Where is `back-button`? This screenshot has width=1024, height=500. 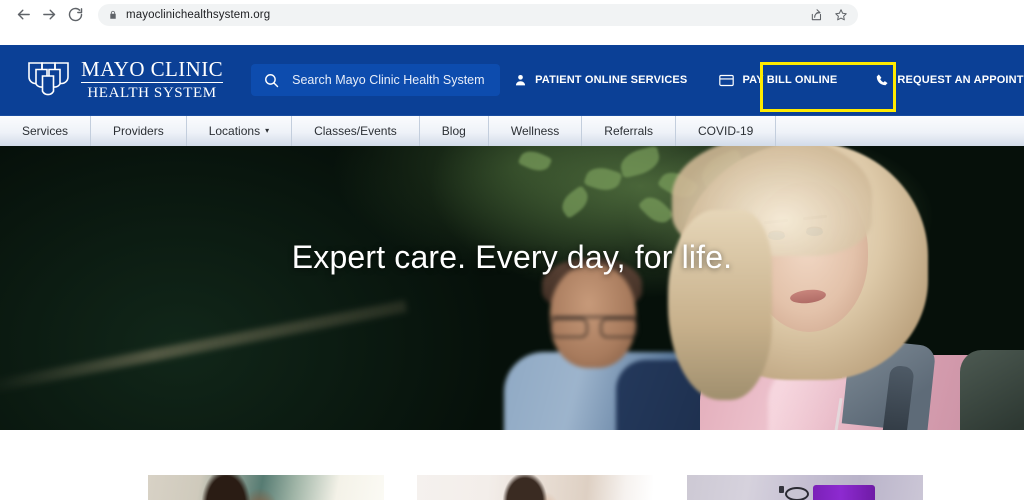 back-button is located at coordinates (23, 15).